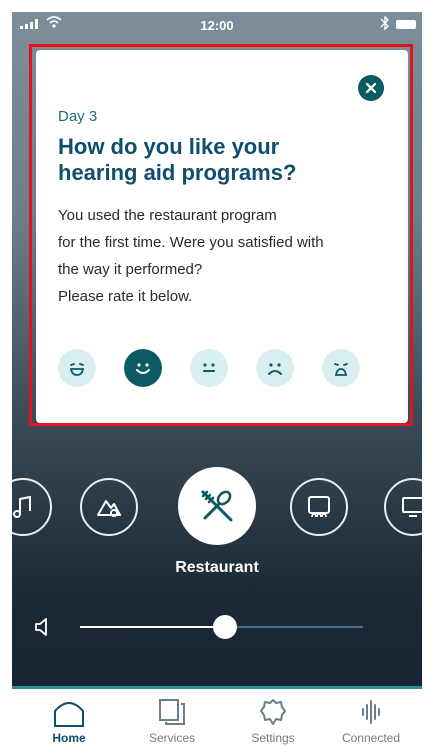 Image resolution: width=424 pixels, height=746 pixels. Describe the element at coordinates (22, 506) in the screenshot. I see `music-icon` at that location.